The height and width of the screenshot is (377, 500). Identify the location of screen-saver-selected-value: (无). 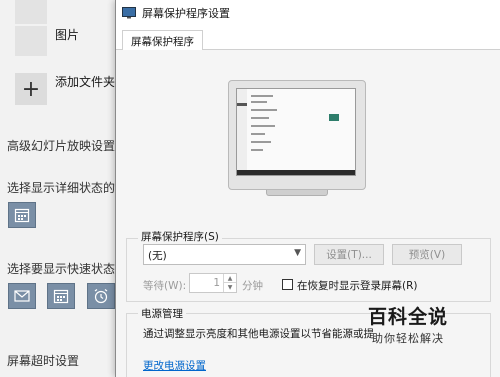
(157, 256).